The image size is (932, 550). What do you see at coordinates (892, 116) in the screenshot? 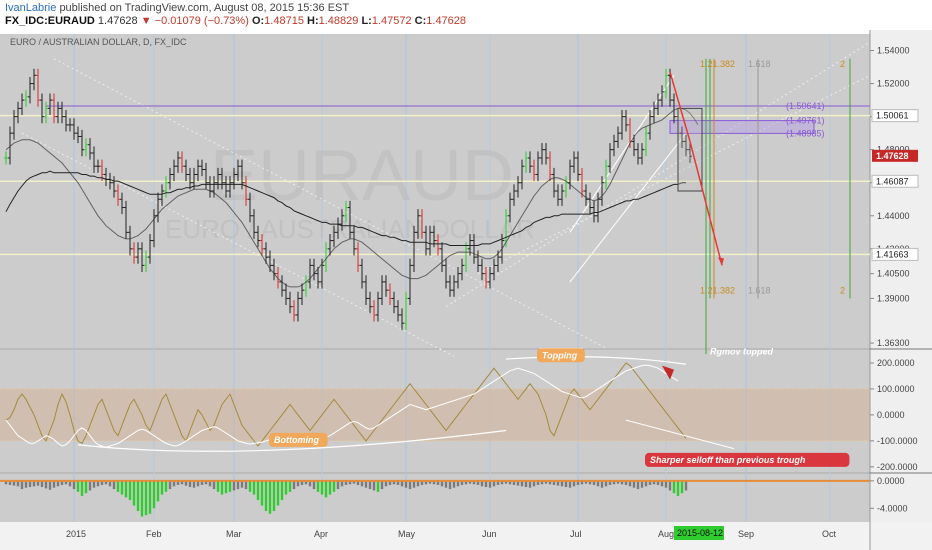
I see `level-tag-label: 1.50061` at bounding box center [892, 116].